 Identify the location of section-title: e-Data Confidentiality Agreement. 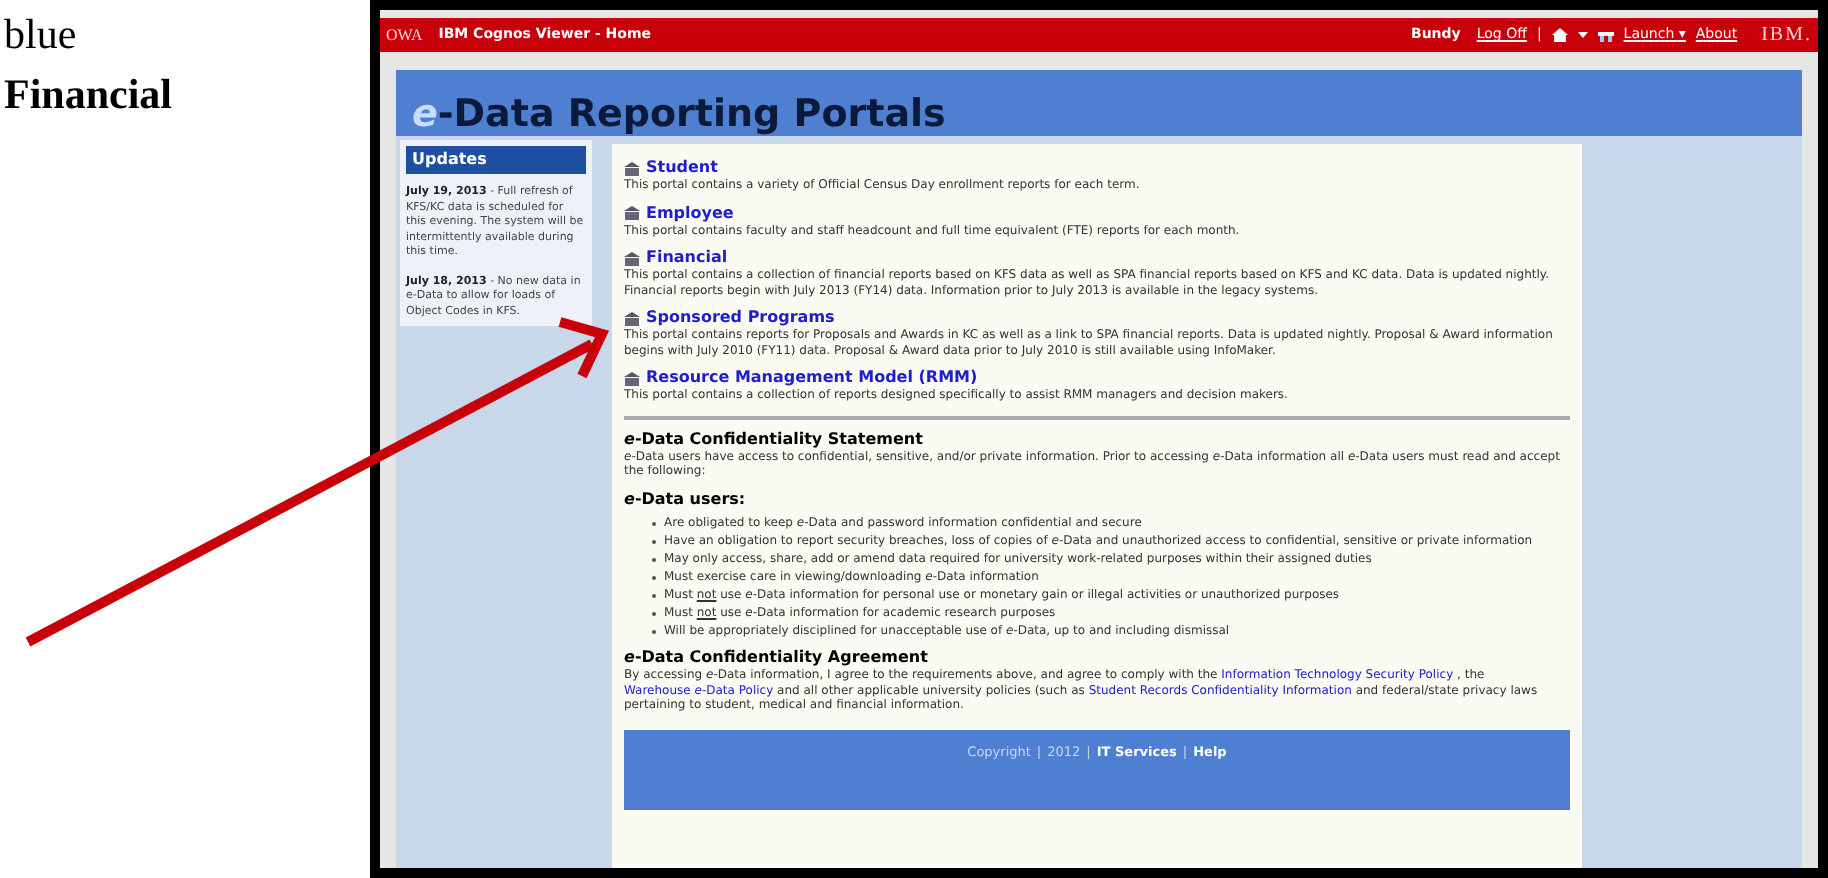
(777, 658).